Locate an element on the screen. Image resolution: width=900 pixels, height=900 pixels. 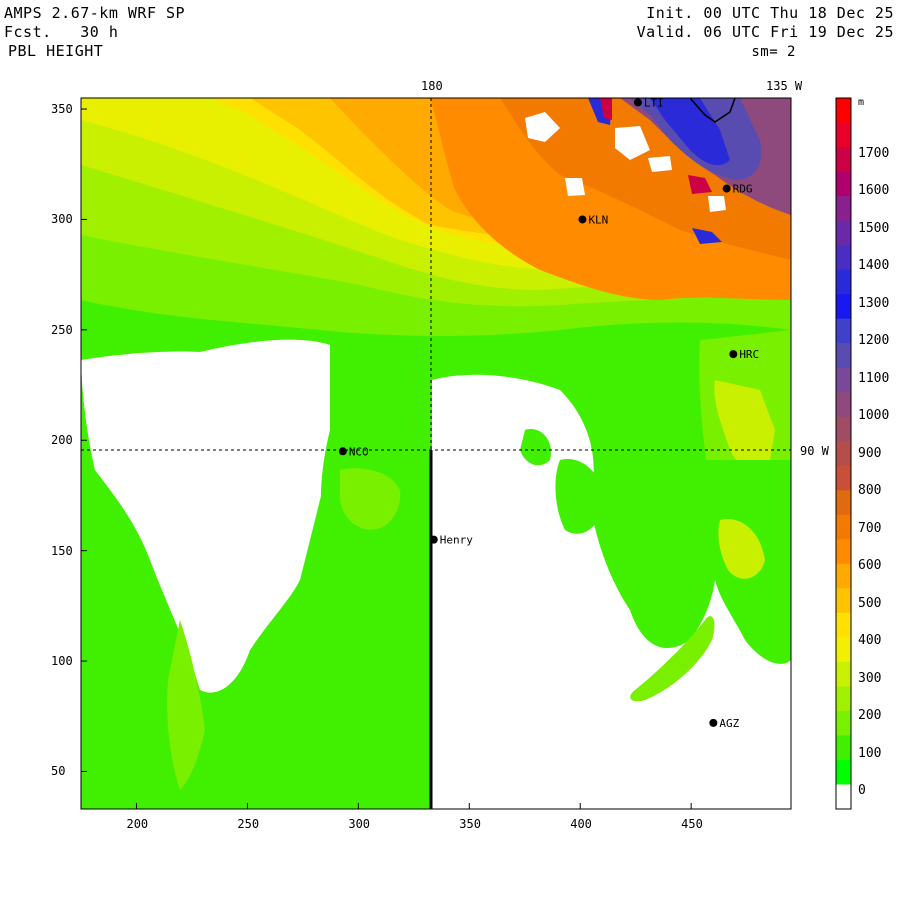
colorbar-label: 1700 is located at coordinates (874, 153).